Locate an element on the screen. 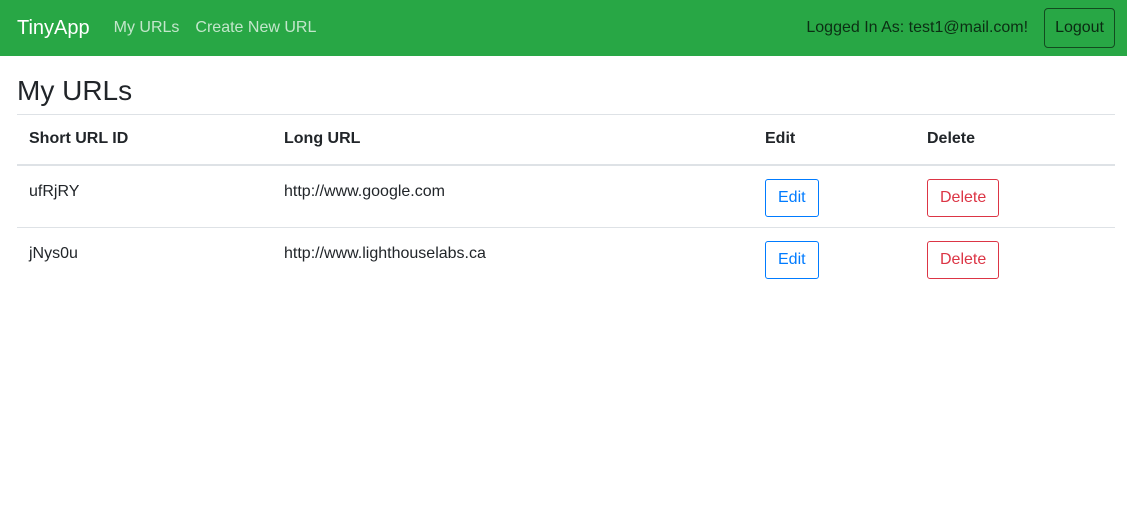 This screenshot has height=506, width=1127. nav-link-my-urls: My URLs is located at coordinates (147, 28).